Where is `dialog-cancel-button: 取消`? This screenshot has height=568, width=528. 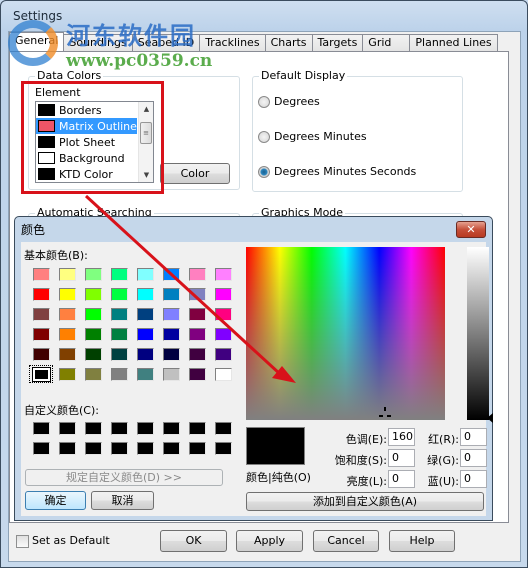
dialog-cancel-button: 取消 is located at coordinates (122, 500).